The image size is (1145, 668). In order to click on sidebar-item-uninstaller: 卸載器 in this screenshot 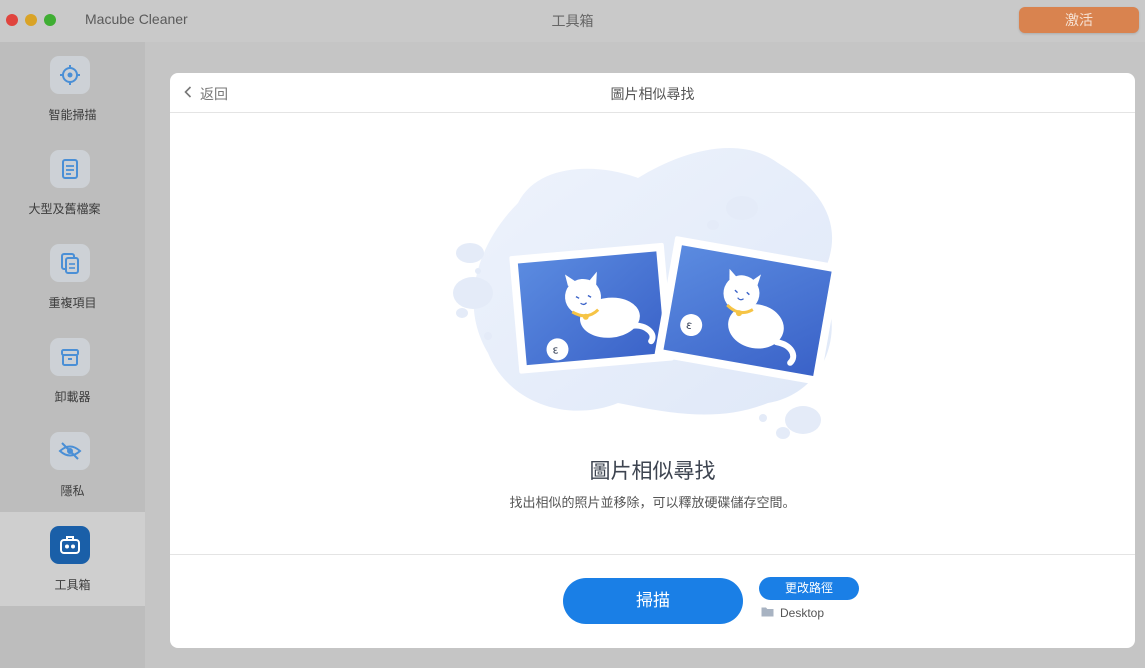, I will do `click(72, 371)`.